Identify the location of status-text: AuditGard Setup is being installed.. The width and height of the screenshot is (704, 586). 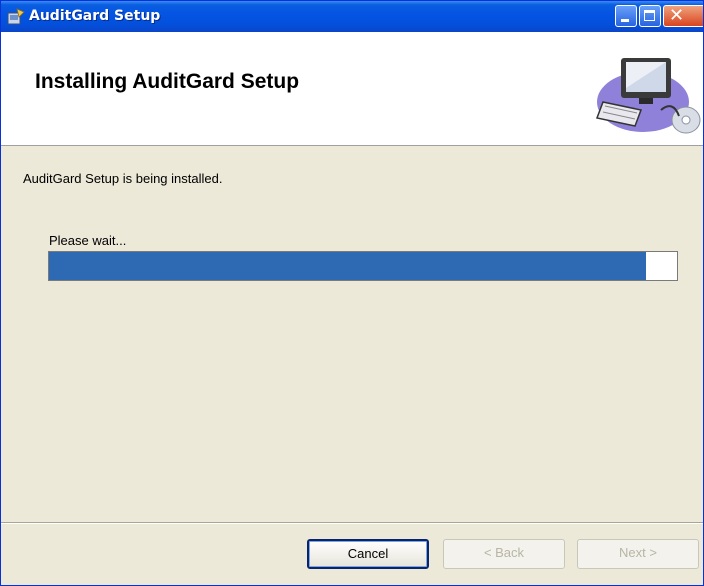
(123, 178).